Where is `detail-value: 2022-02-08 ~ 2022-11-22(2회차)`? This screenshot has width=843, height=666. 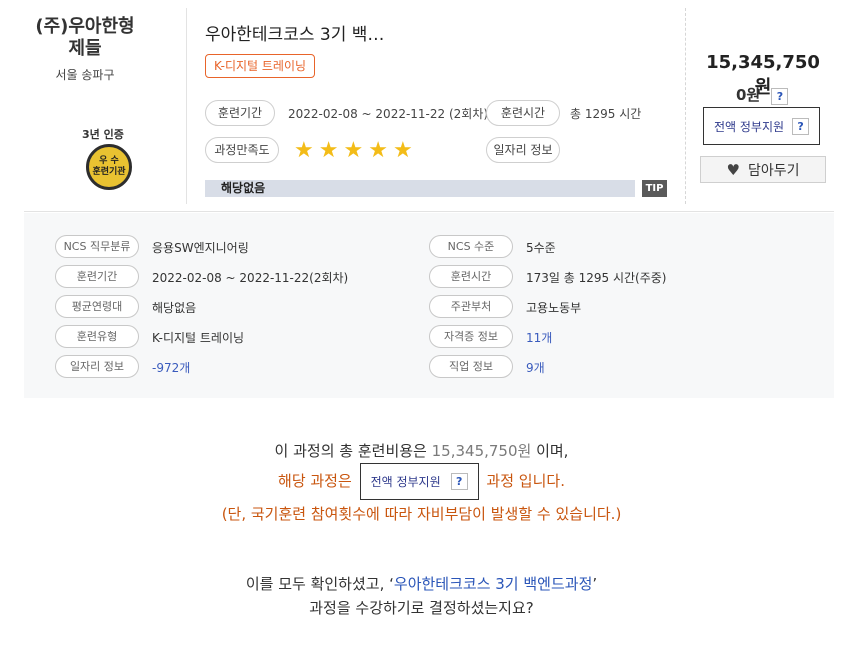 detail-value: 2022-02-08 ~ 2022-11-22(2회차) is located at coordinates (250, 278).